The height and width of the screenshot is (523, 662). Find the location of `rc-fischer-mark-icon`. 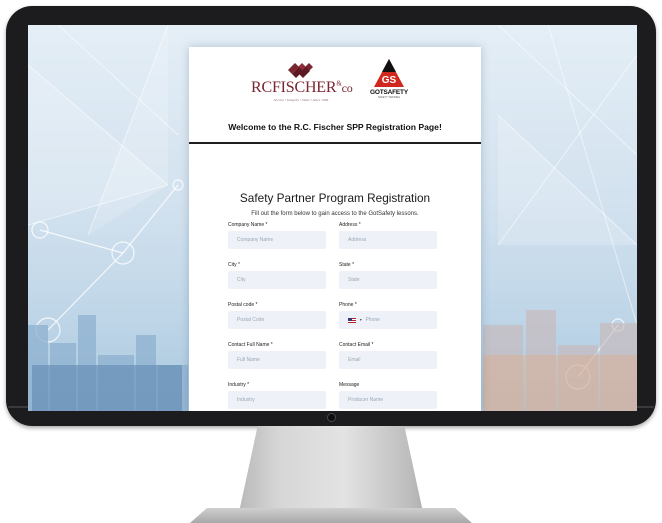

rc-fischer-mark-icon is located at coordinates (300, 70).